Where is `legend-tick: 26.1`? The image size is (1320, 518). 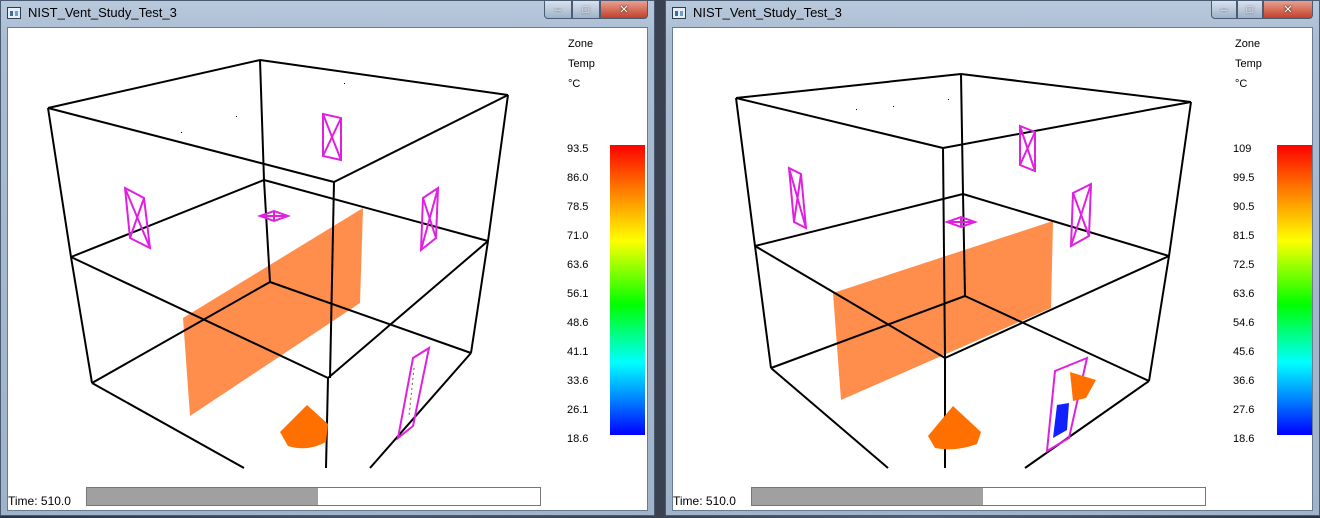 legend-tick: 26.1 is located at coordinates (578, 410).